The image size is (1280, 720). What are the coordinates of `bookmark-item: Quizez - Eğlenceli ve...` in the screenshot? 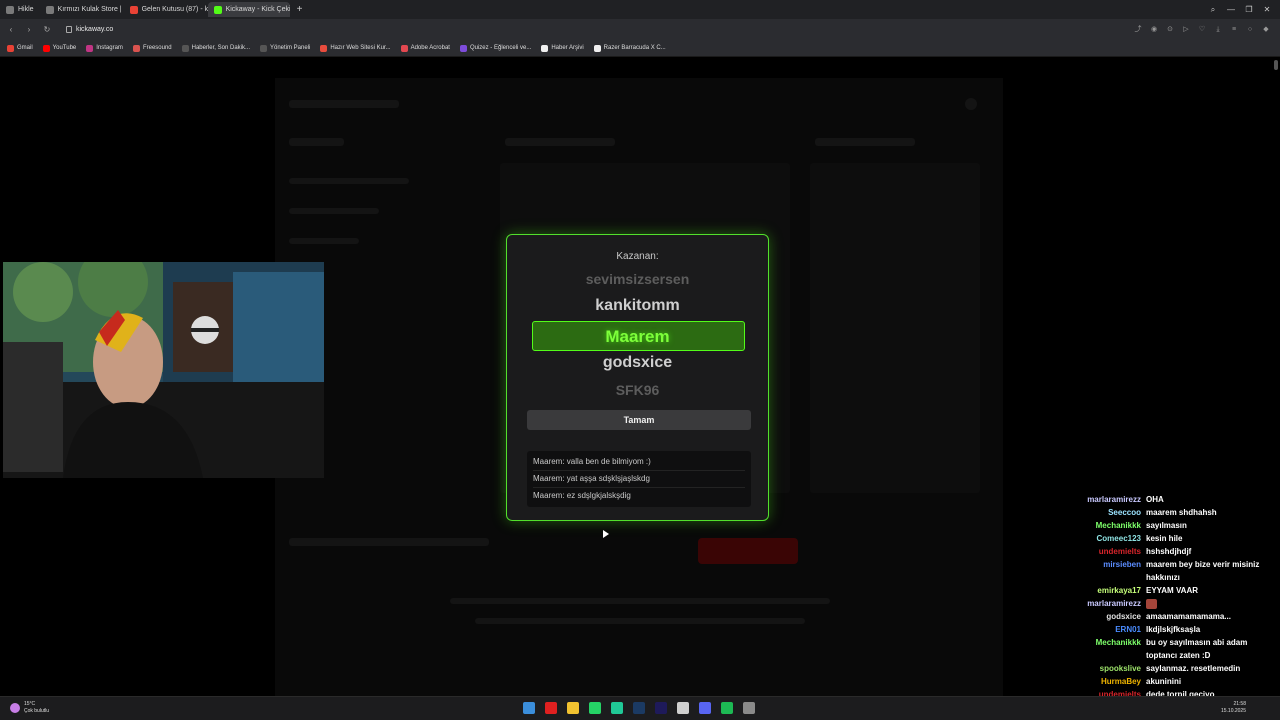 It's located at (495, 48).